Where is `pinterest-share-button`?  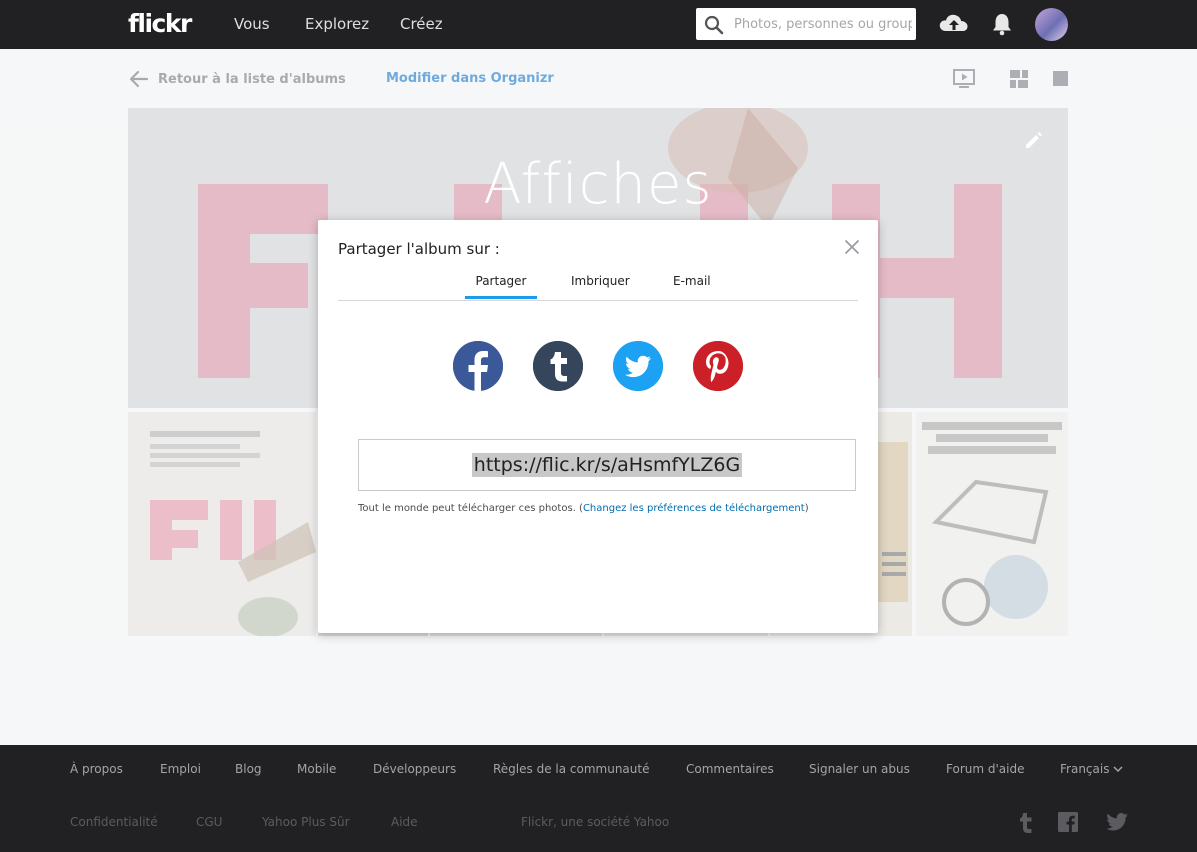
pinterest-share-button is located at coordinates (718, 366).